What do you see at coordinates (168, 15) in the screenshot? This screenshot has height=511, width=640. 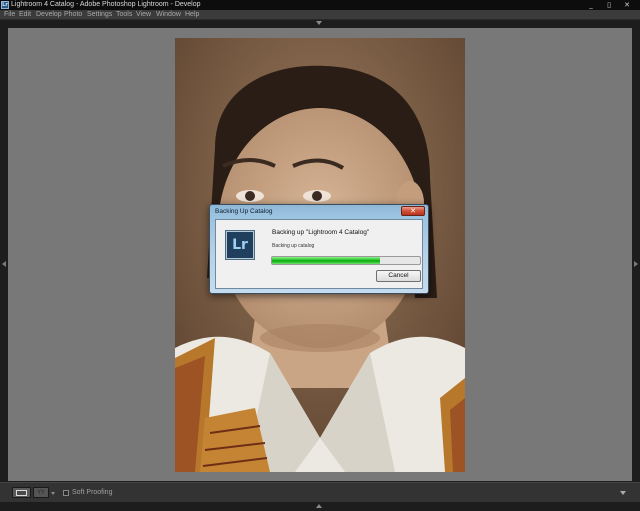 I see `menu-window: Window` at bounding box center [168, 15].